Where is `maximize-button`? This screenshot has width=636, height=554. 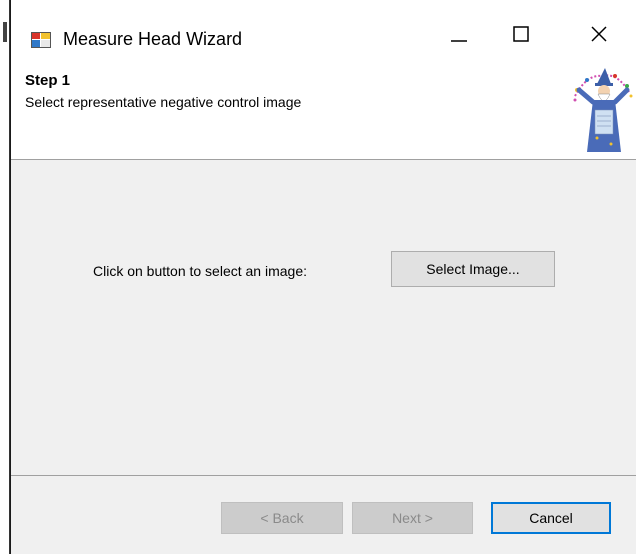 maximize-button is located at coordinates (521, 34).